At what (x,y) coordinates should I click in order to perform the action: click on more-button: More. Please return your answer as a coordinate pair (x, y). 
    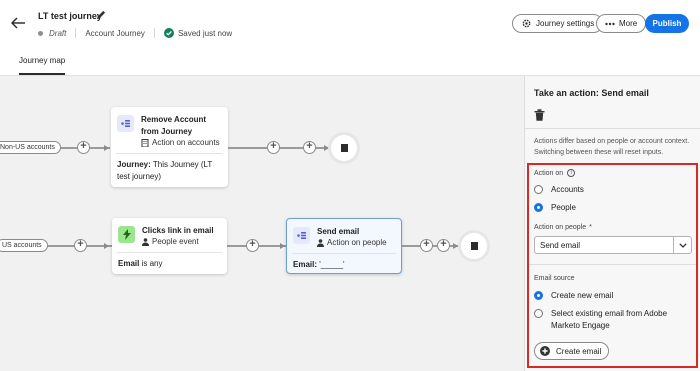
    Looking at the image, I should click on (621, 23).